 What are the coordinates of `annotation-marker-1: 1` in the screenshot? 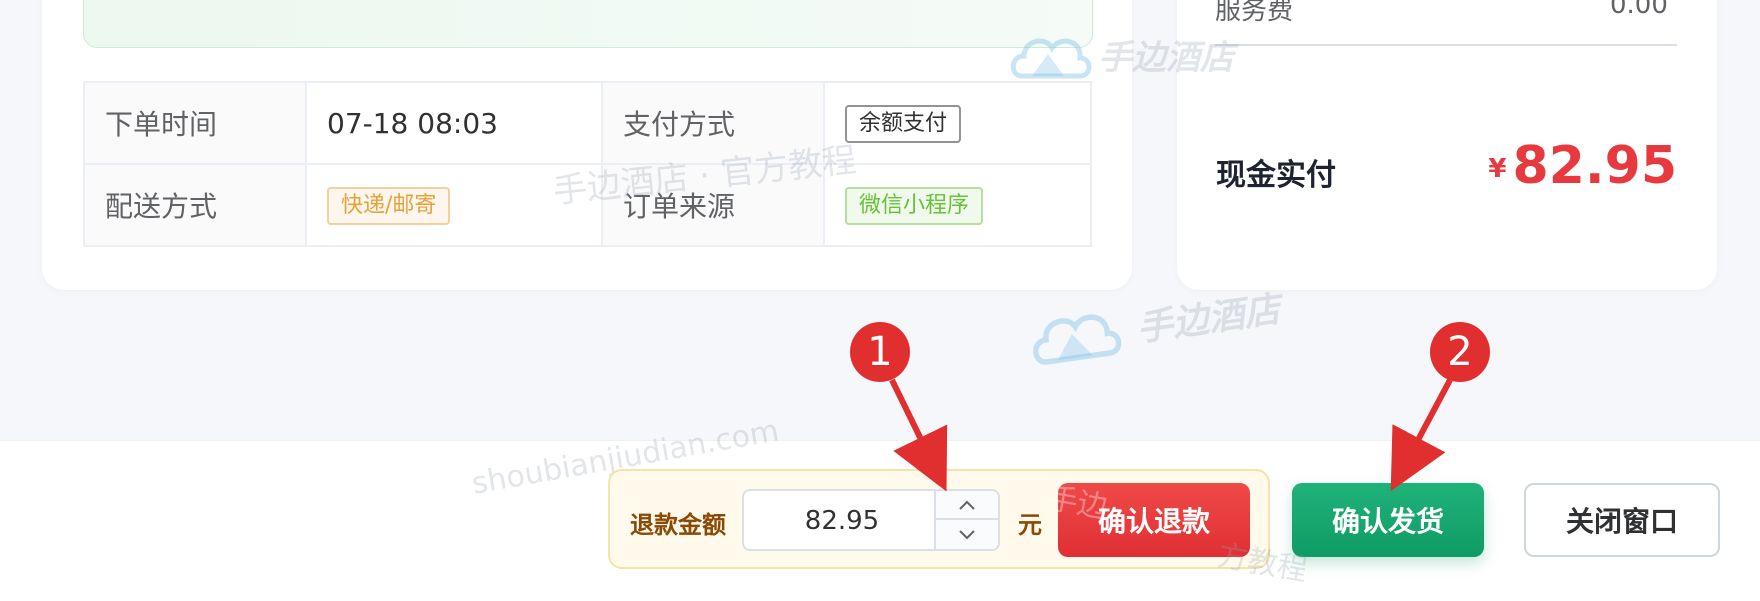 It's located at (880, 352).